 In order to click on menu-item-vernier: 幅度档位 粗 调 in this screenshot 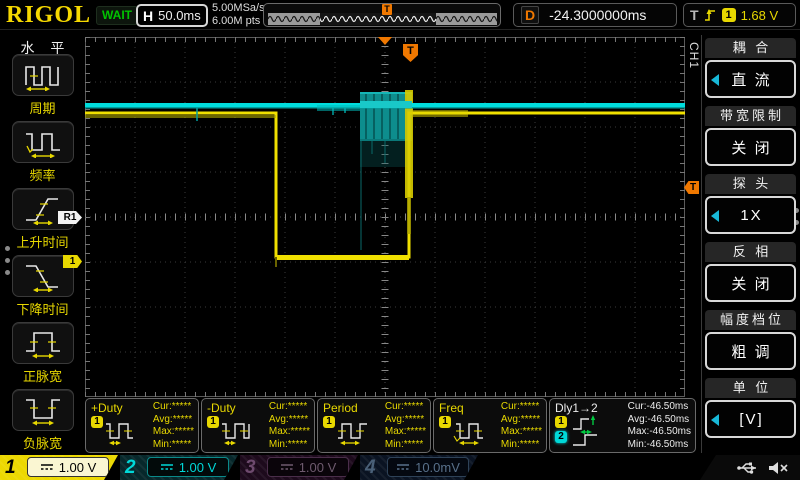, I will do `click(750, 340)`.